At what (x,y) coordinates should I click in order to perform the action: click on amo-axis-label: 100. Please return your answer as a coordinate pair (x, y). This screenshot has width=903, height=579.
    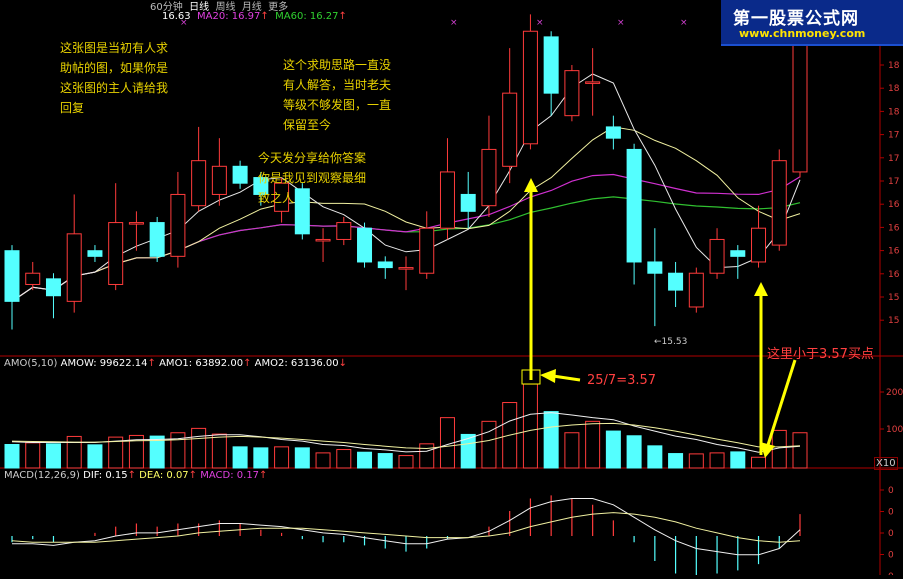
    Looking at the image, I should click on (894, 430).